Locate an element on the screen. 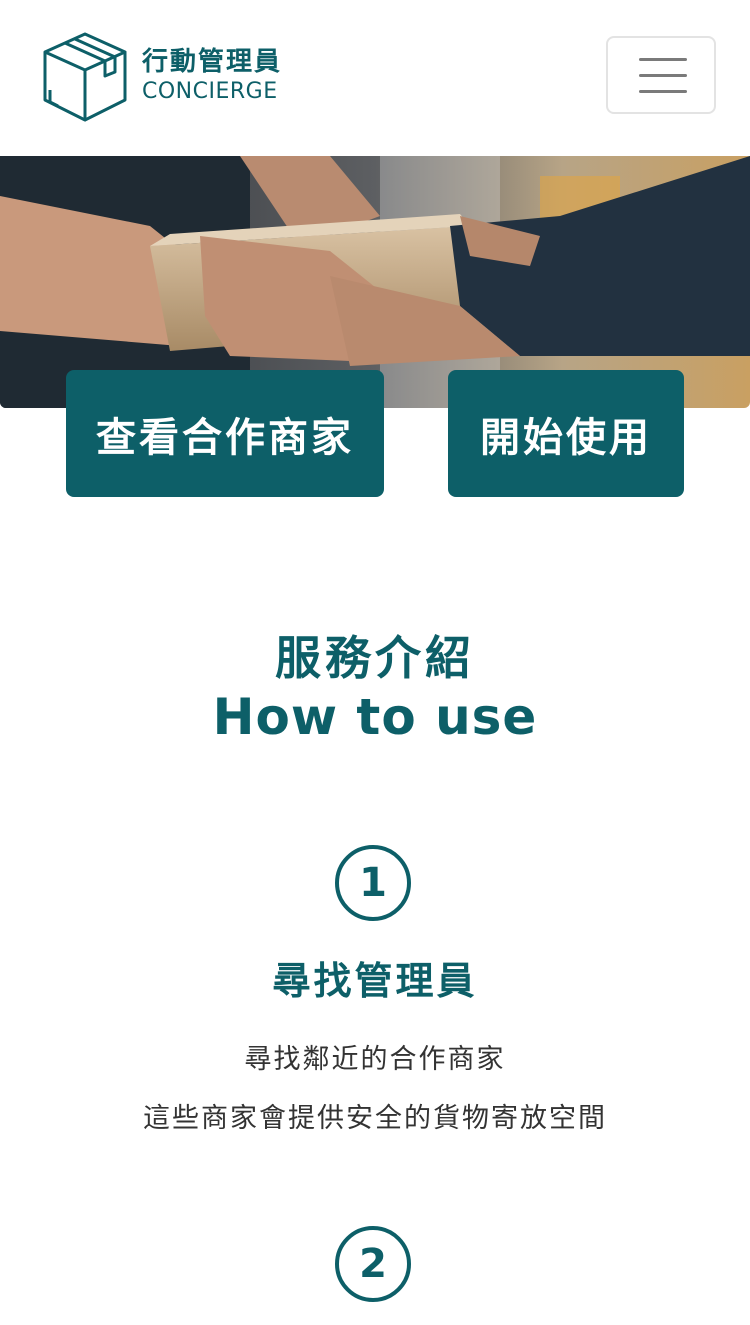 The width and height of the screenshot is (750, 1325). view-partners-button: 查看合作商家 is located at coordinates (225, 433).